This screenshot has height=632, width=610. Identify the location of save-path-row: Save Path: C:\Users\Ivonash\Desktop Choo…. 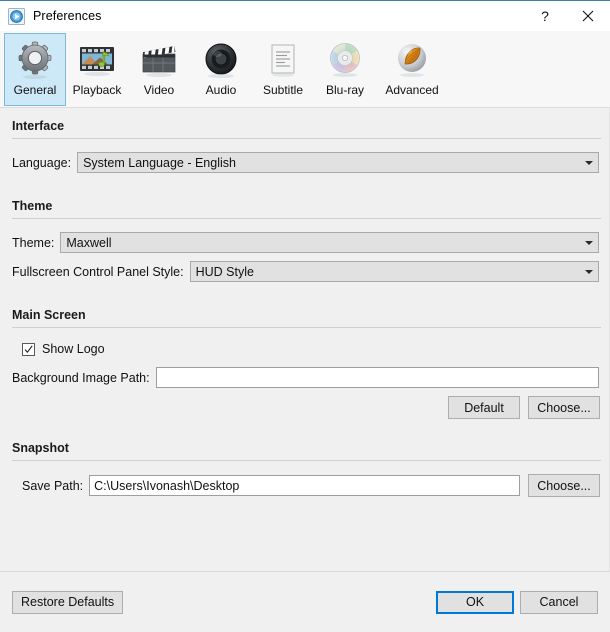
(304, 485).